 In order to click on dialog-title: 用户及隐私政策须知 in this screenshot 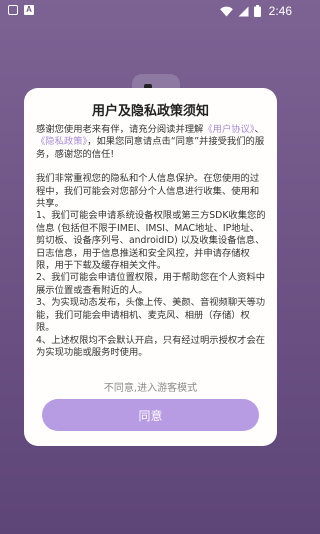, I will do `click(150, 111)`.